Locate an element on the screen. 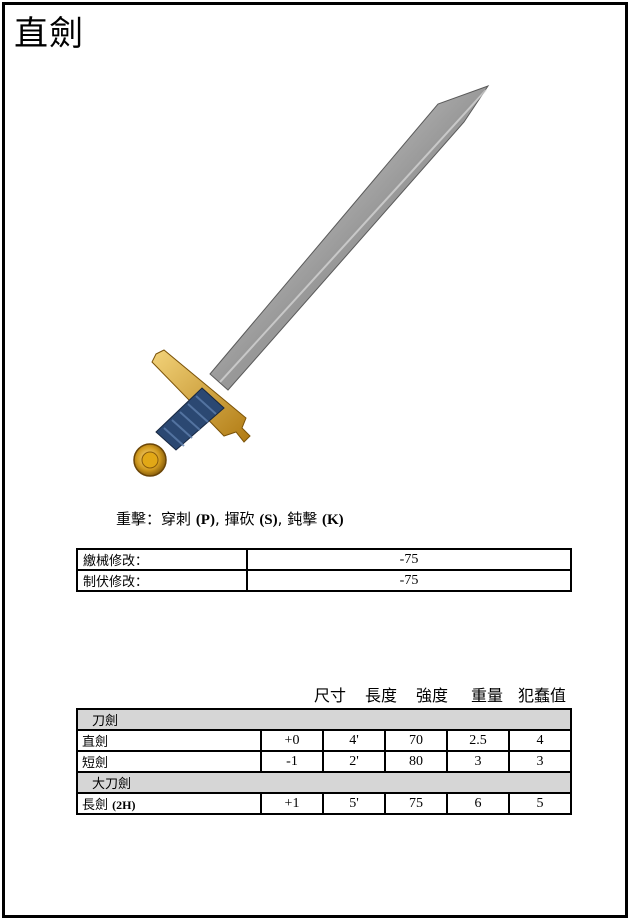 This screenshot has width=628, height=918. group-name: 大刀劍 is located at coordinates (324, 782).